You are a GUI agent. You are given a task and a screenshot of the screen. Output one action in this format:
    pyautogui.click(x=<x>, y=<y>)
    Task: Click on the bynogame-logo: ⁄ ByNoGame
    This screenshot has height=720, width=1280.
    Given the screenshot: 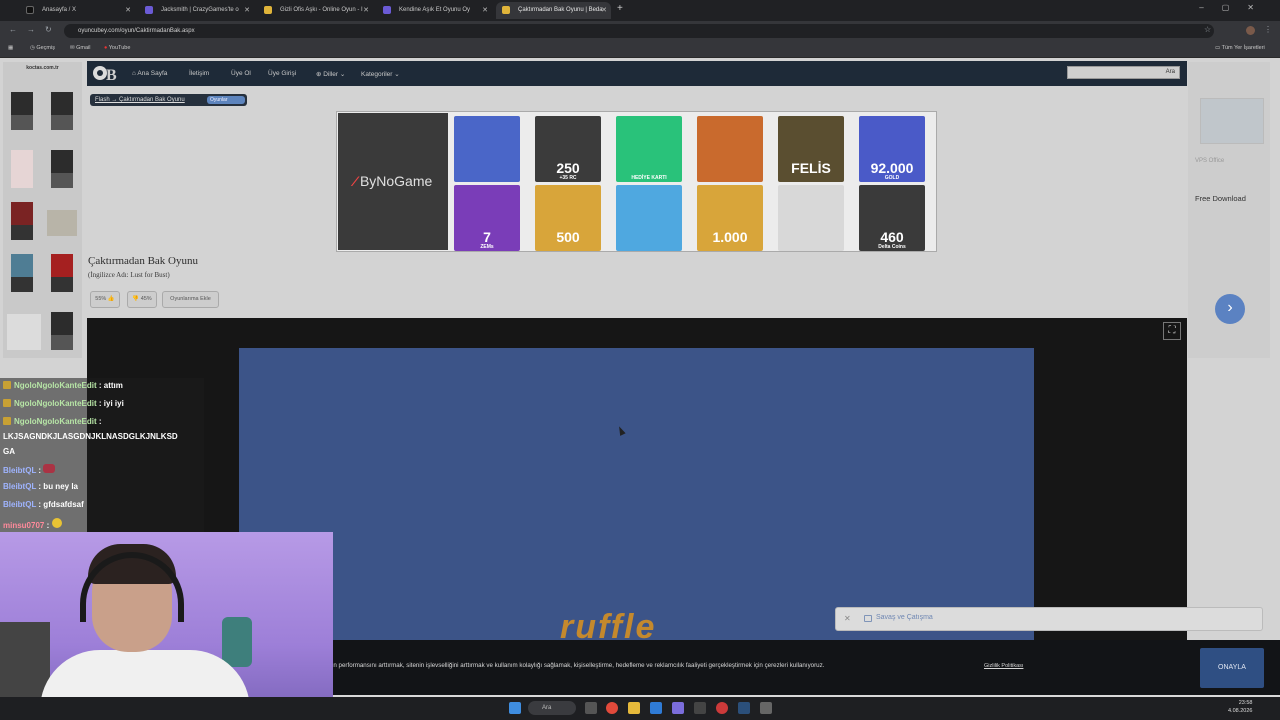 What is the action you would take?
    pyautogui.click(x=393, y=181)
    